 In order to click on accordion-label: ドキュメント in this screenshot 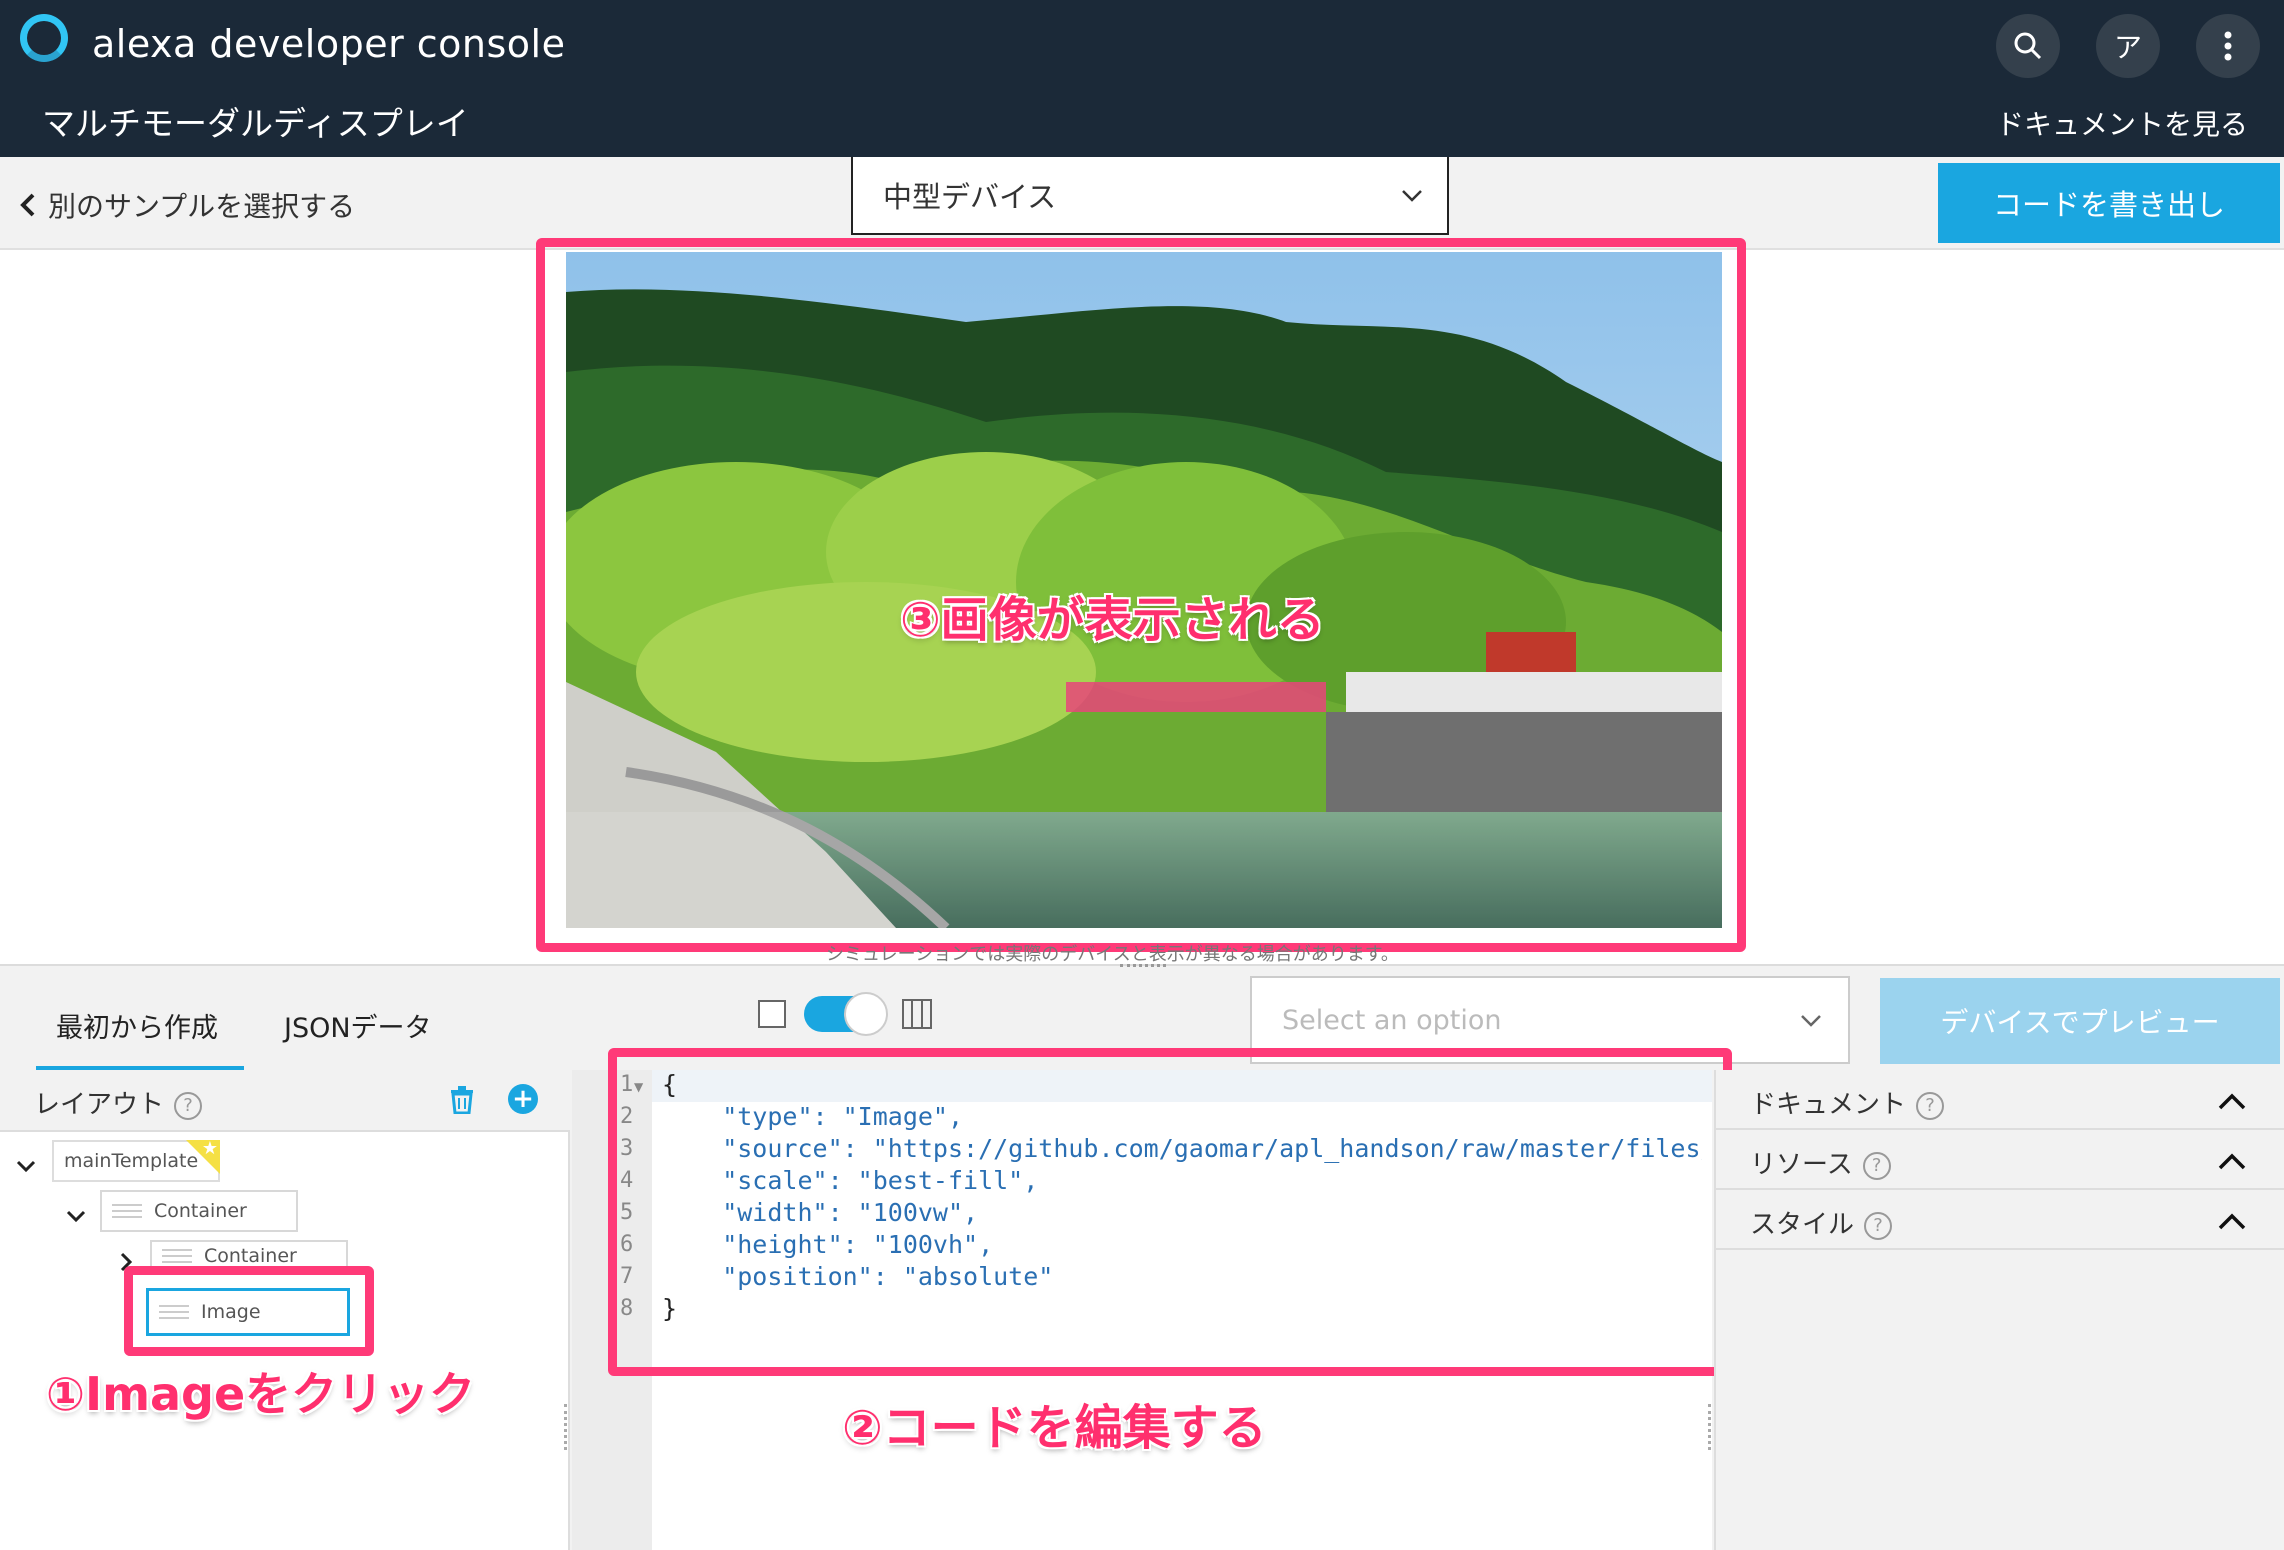, I will do `click(1828, 1105)`.